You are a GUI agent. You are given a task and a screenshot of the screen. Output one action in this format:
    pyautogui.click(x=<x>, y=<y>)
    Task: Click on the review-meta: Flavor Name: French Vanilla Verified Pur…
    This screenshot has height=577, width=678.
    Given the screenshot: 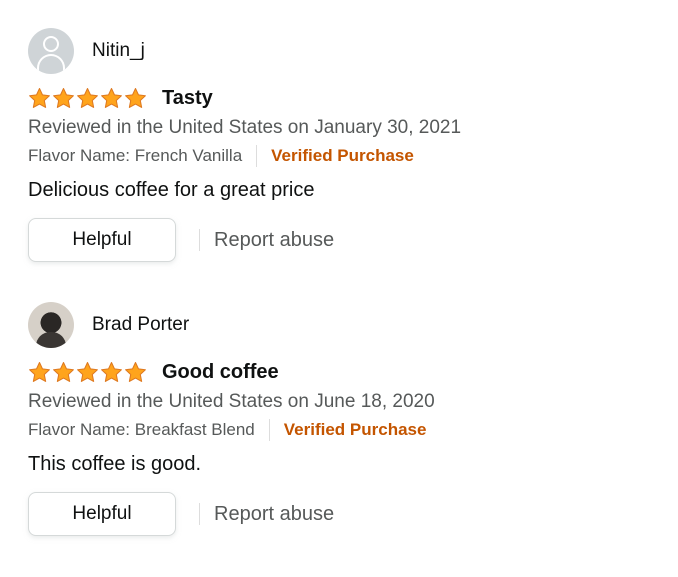 What is the action you would take?
    pyautogui.click(x=348, y=156)
    